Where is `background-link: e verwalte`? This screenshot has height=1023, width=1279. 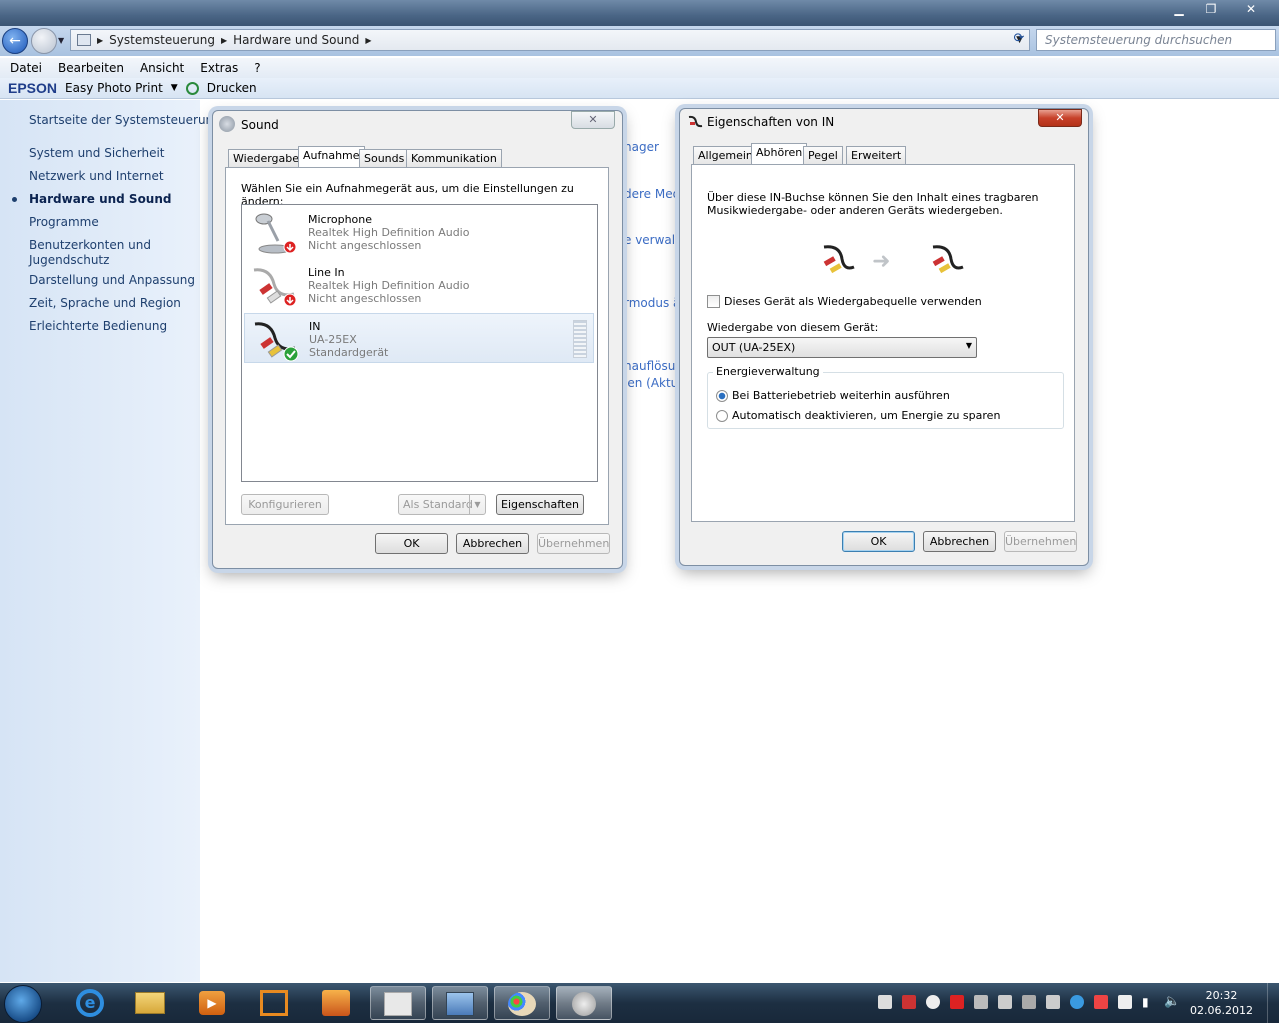 background-link: e verwalte is located at coordinates (655, 240).